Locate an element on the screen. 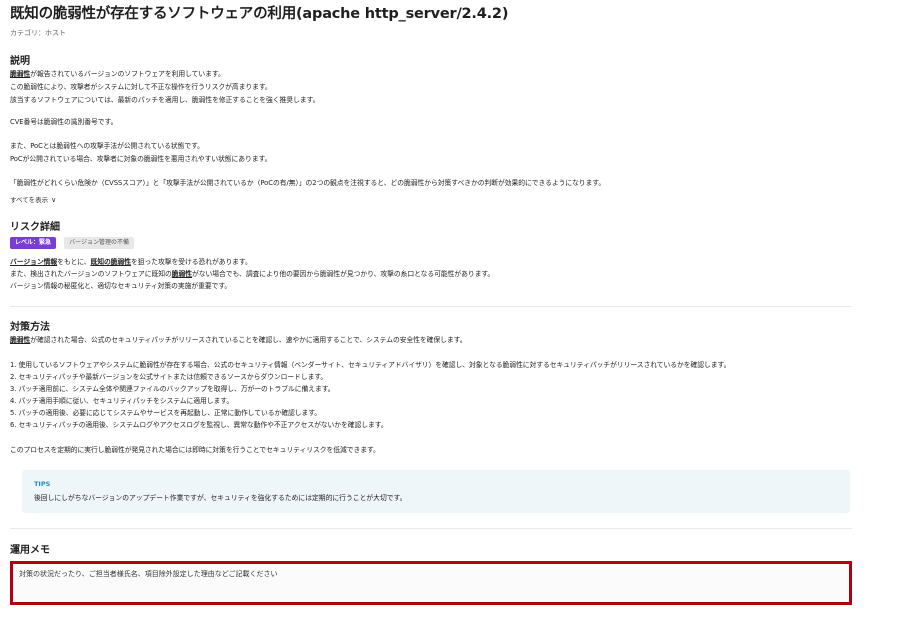  operation-memo-input is located at coordinates (431, 583).